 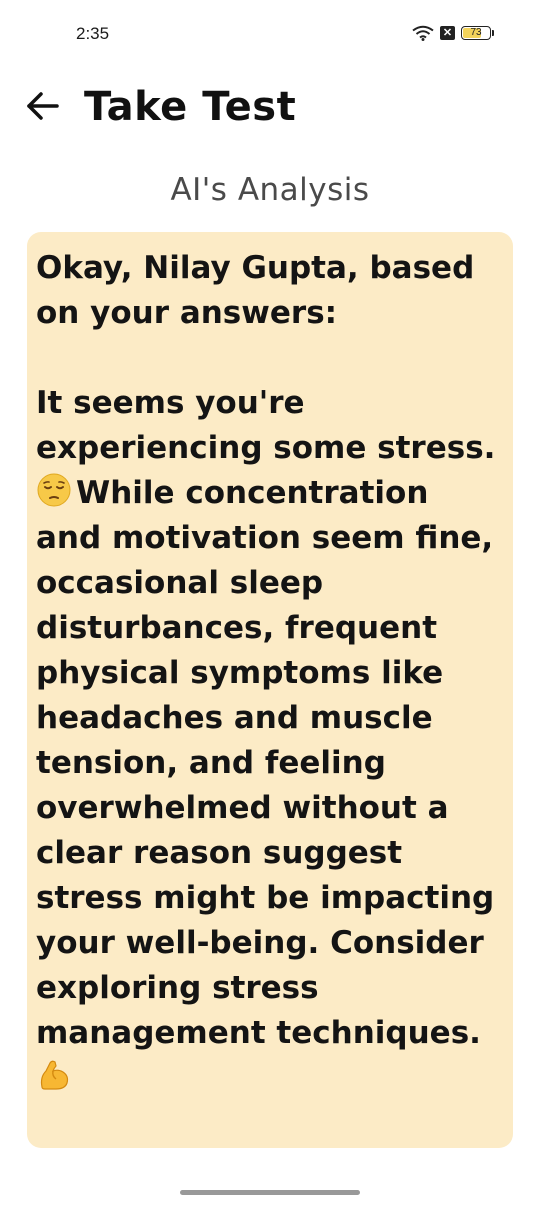 I want to click on page-title: Take Test, so click(x=190, y=107).